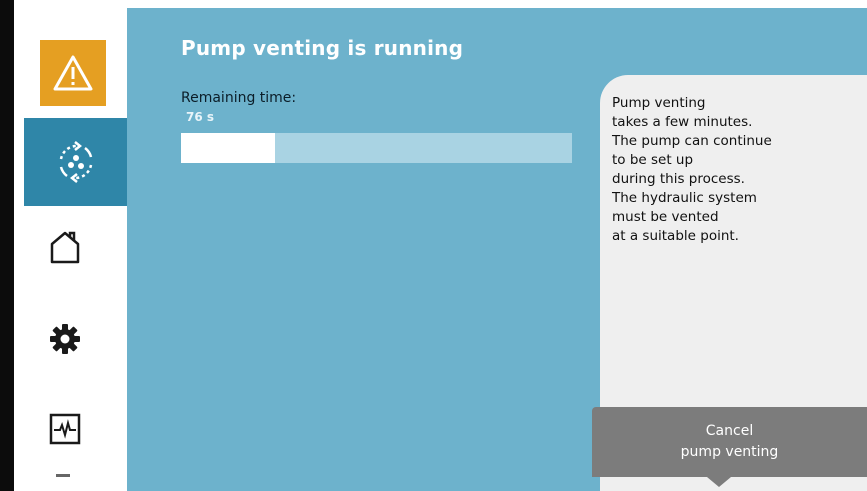  What do you see at coordinates (322, 48) in the screenshot?
I see `page-title: Pump venting is running` at bounding box center [322, 48].